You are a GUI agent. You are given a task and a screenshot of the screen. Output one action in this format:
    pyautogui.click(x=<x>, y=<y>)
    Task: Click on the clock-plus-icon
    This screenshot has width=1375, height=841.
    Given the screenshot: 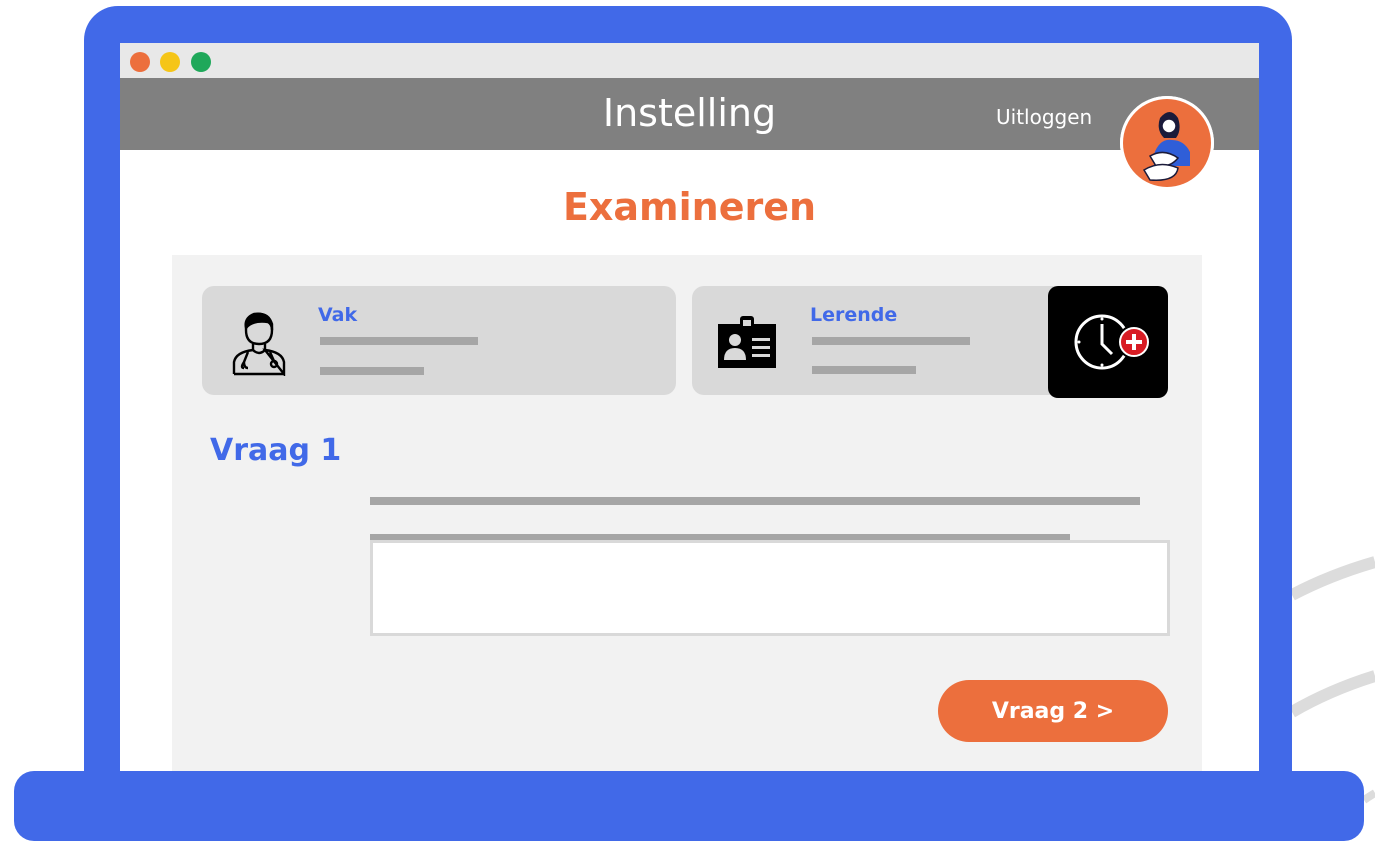 What is the action you would take?
    pyautogui.click(x=1112, y=342)
    